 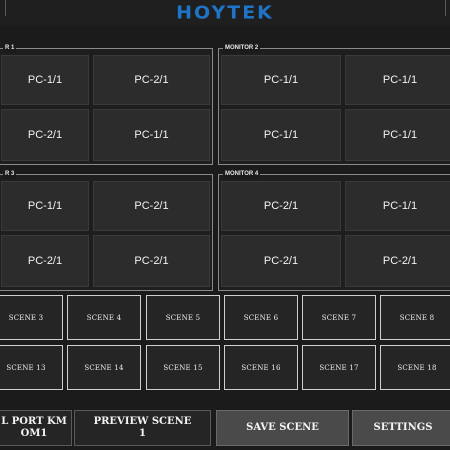 What do you see at coordinates (183, 367) in the screenshot?
I see `scene-15-button: SCENE 15` at bounding box center [183, 367].